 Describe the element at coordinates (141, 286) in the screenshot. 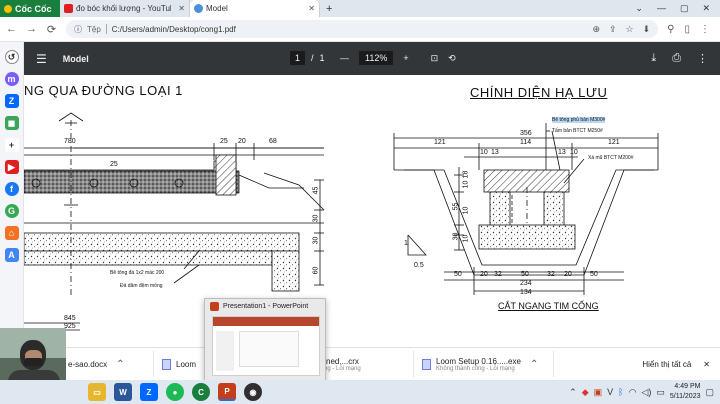

I see `note-label: Đá dăm đệm móng` at that location.